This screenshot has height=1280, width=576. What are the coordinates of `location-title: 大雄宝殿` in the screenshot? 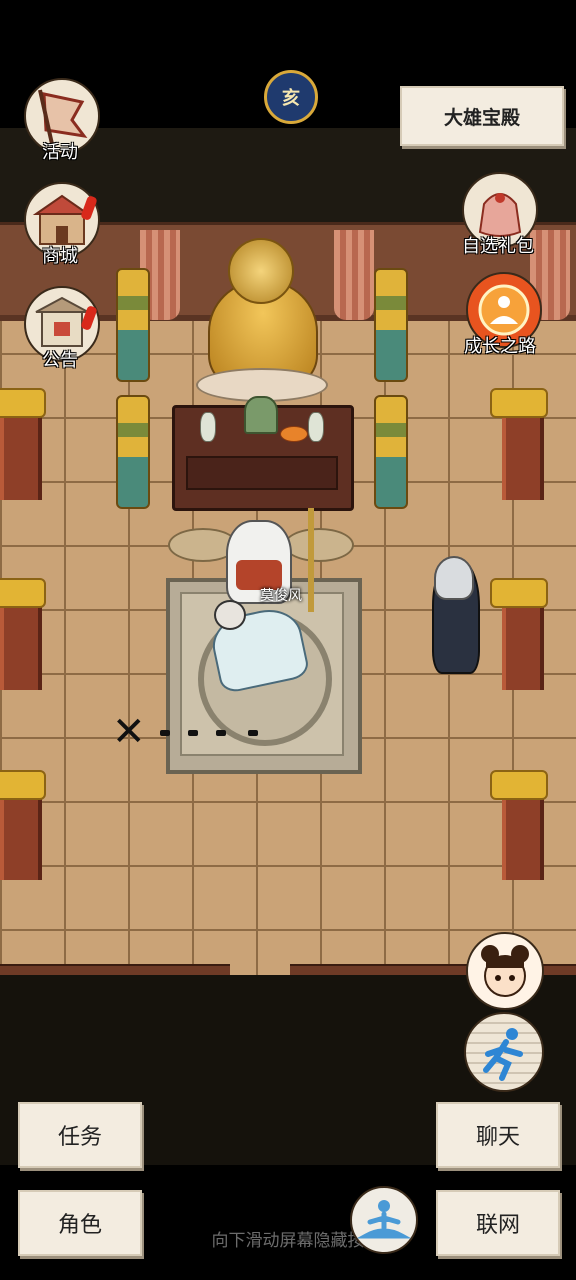 It's located at (482, 116).